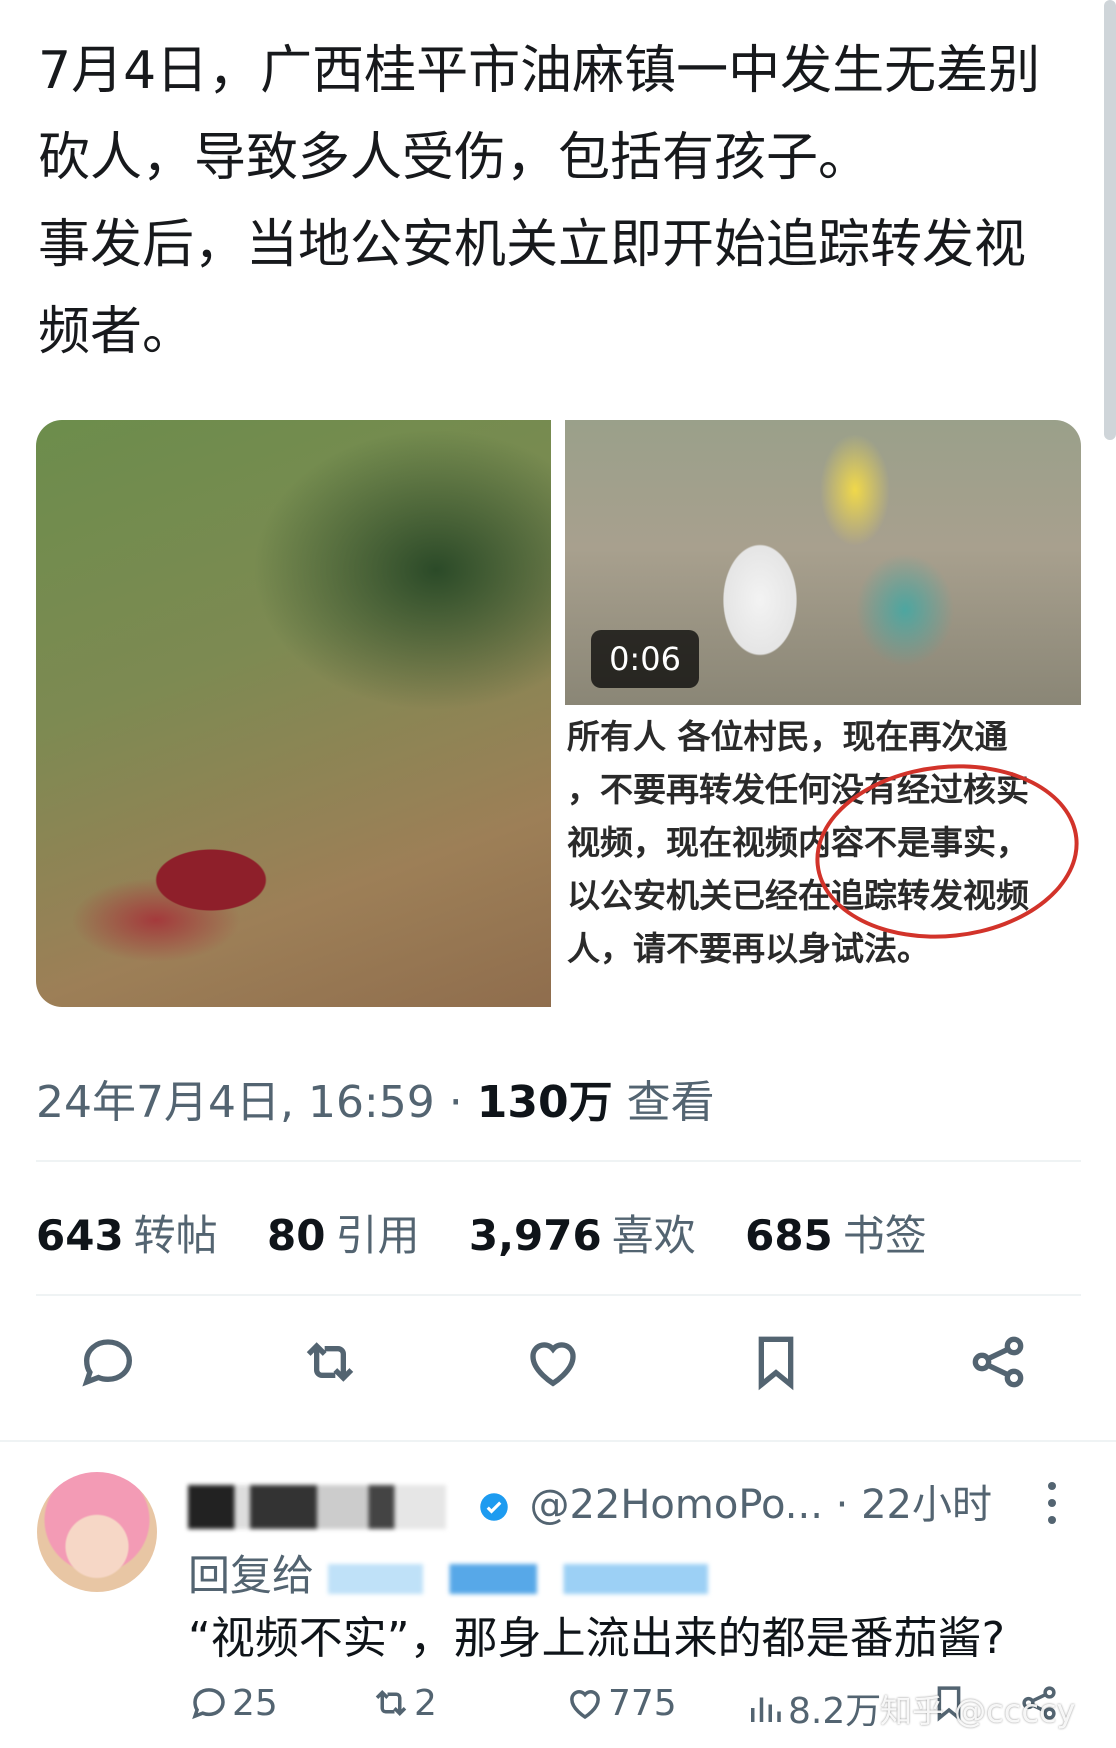  What do you see at coordinates (784, 1370) in the screenshot?
I see `bookmark-icon` at bounding box center [784, 1370].